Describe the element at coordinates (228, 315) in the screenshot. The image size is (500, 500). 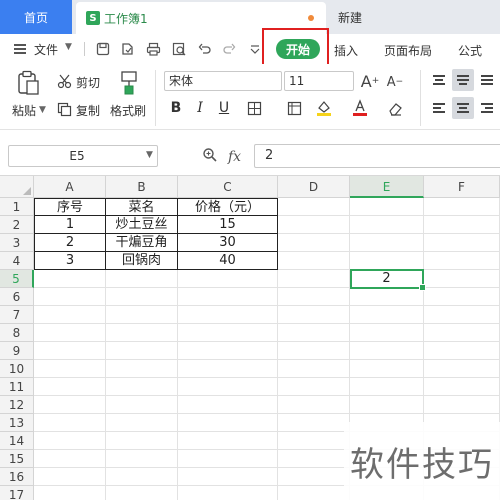
I see `cell-c7` at that location.